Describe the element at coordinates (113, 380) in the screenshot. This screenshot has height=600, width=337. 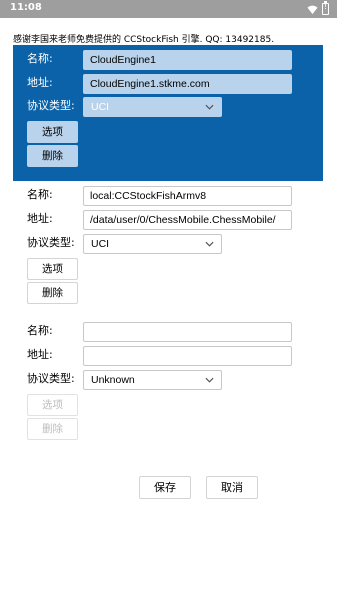
I see `protocol-value: Unknown` at that location.